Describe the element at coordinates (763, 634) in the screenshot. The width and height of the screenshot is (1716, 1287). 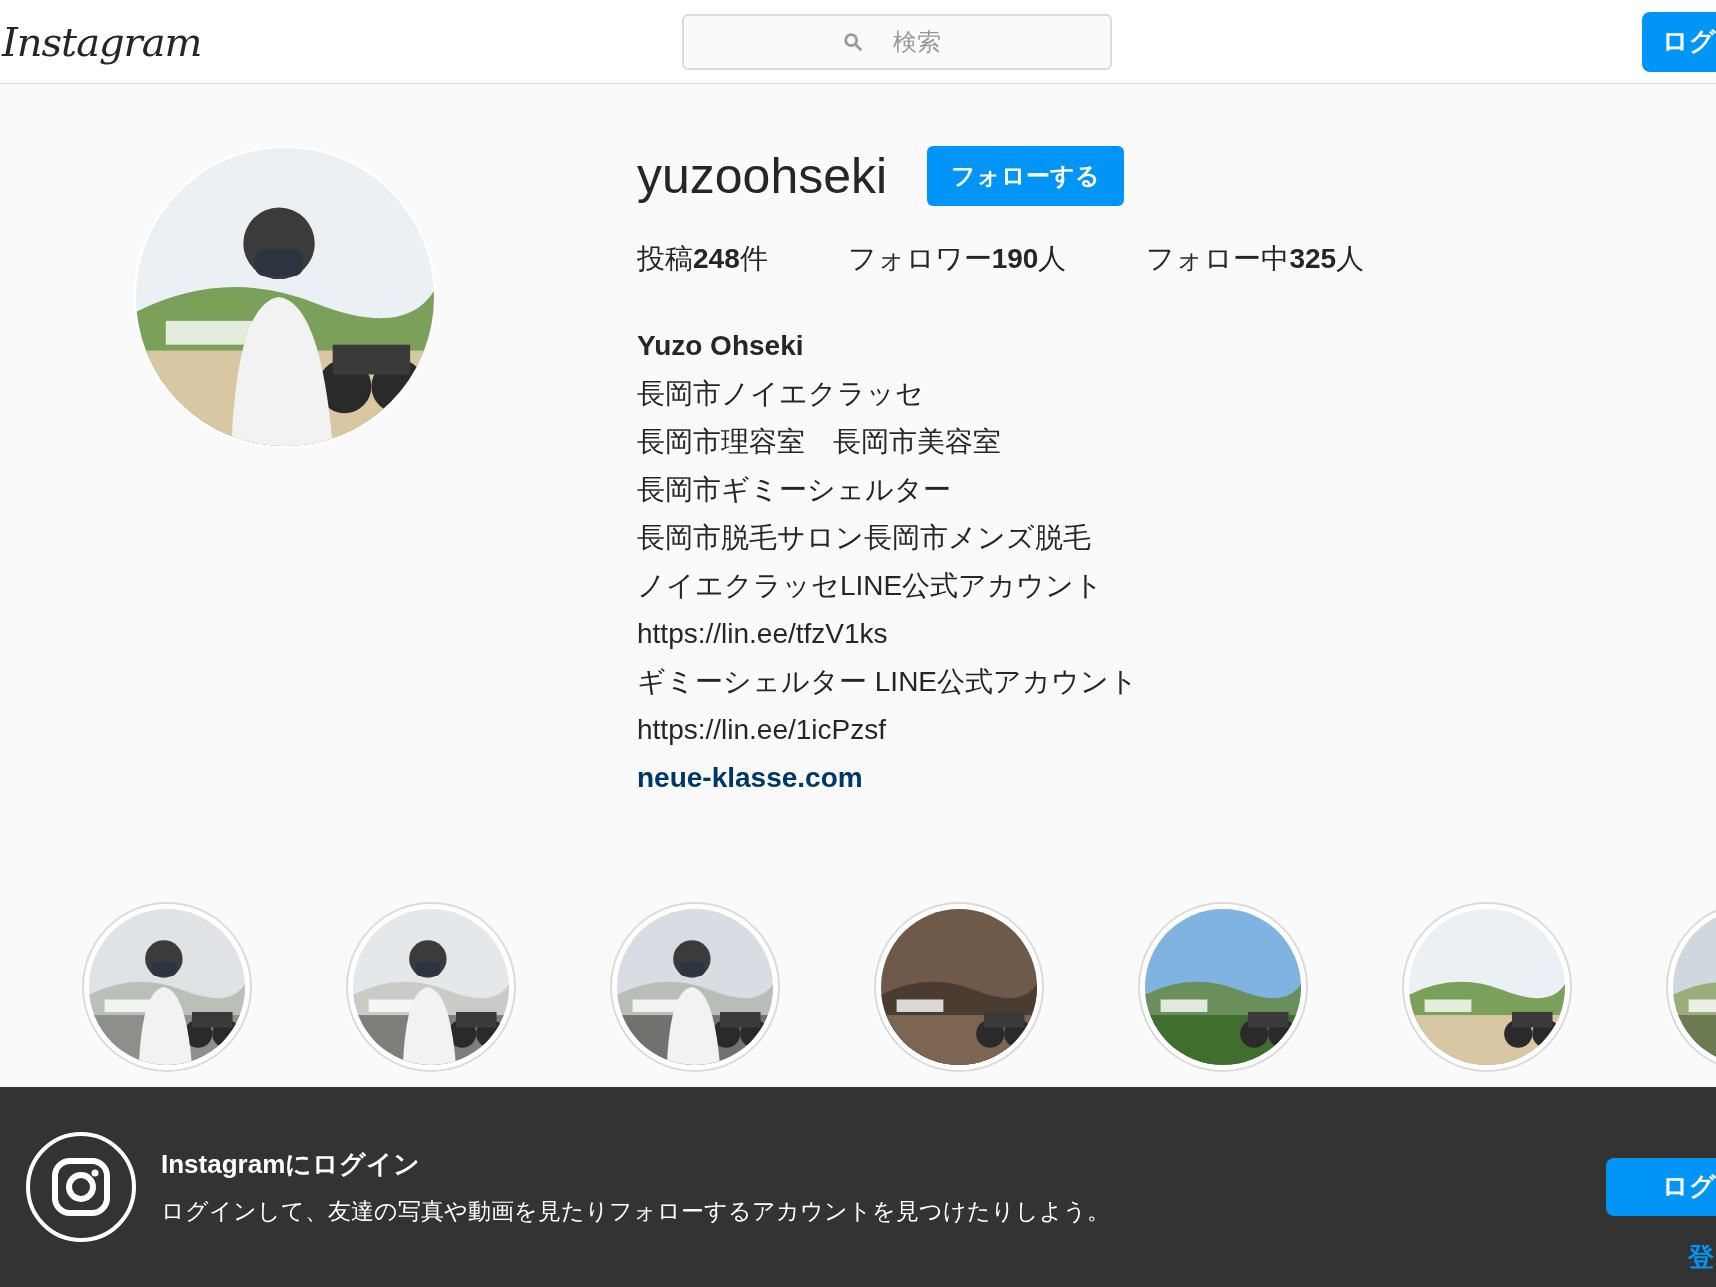
I see `bio-line: https://lin.ee/tfzV1ks` at that location.